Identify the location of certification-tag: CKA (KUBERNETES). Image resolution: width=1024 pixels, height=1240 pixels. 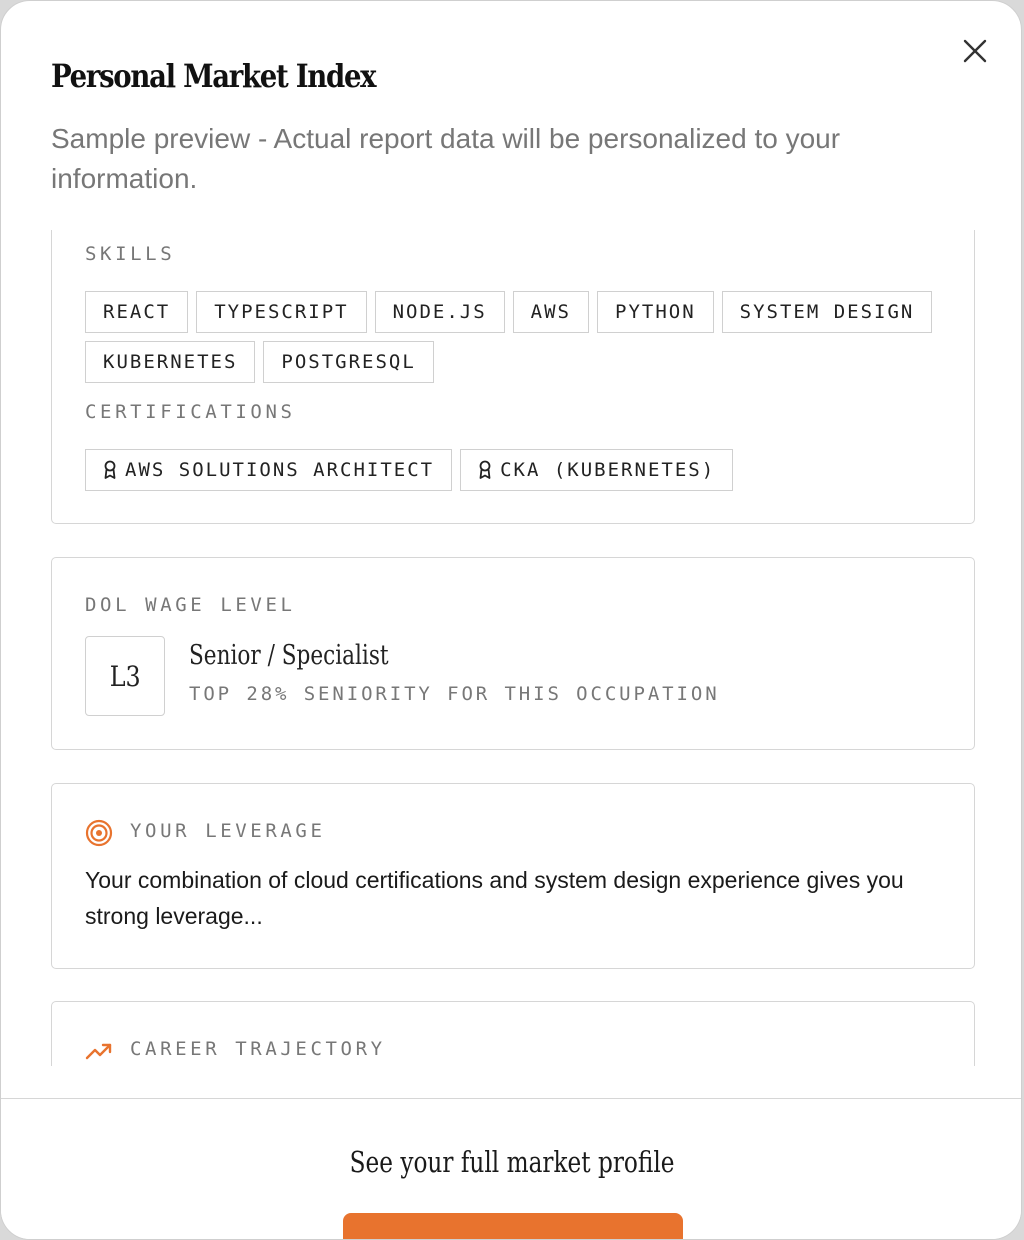
(597, 470).